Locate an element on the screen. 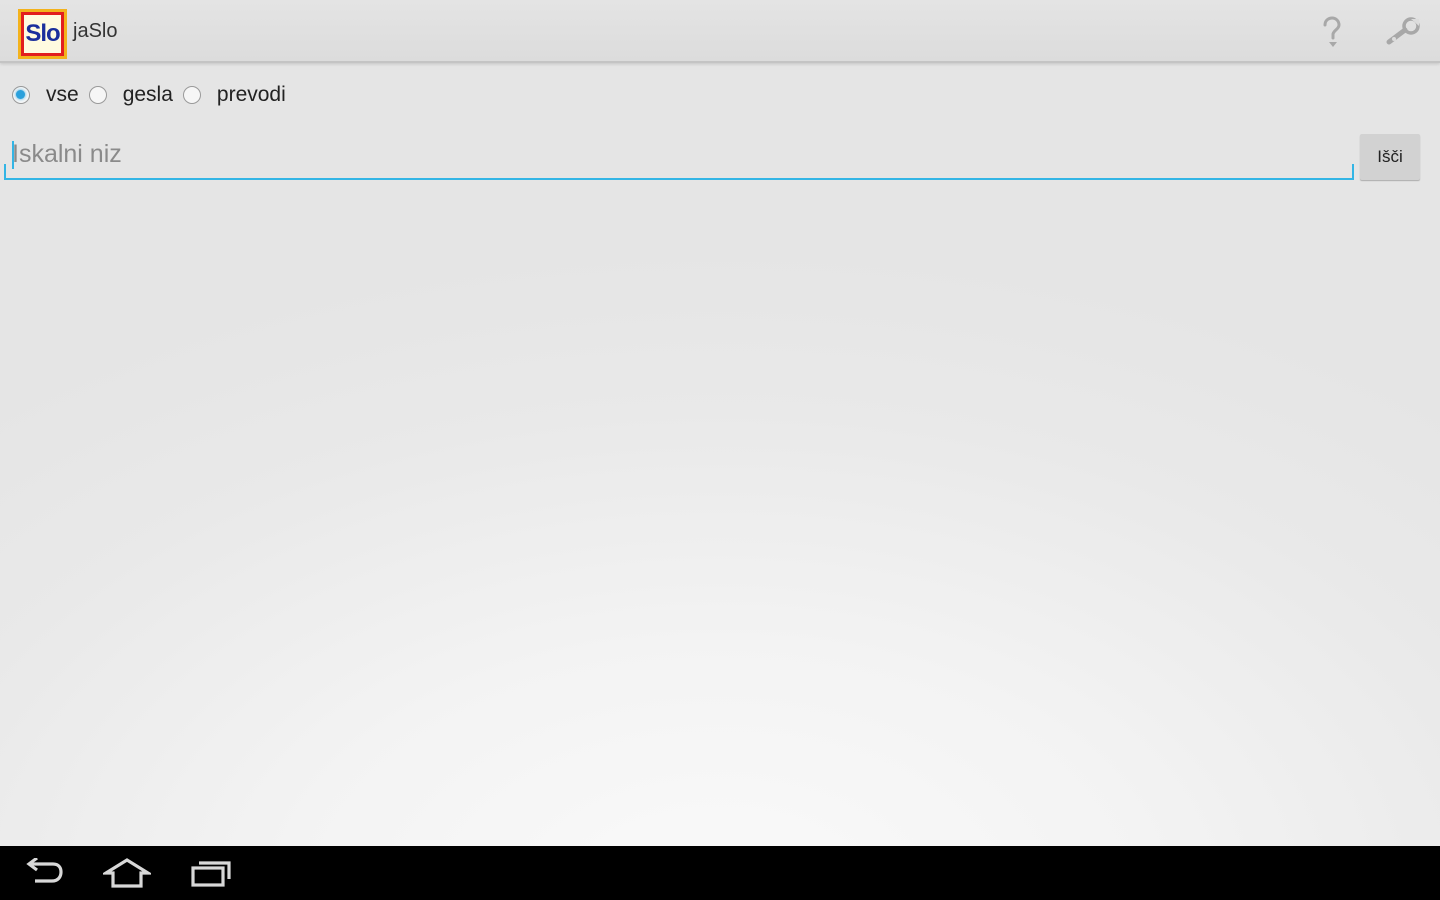 Image resolution: width=1440 pixels, height=900 pixels. back-icon is located at coordinates (45, 873).